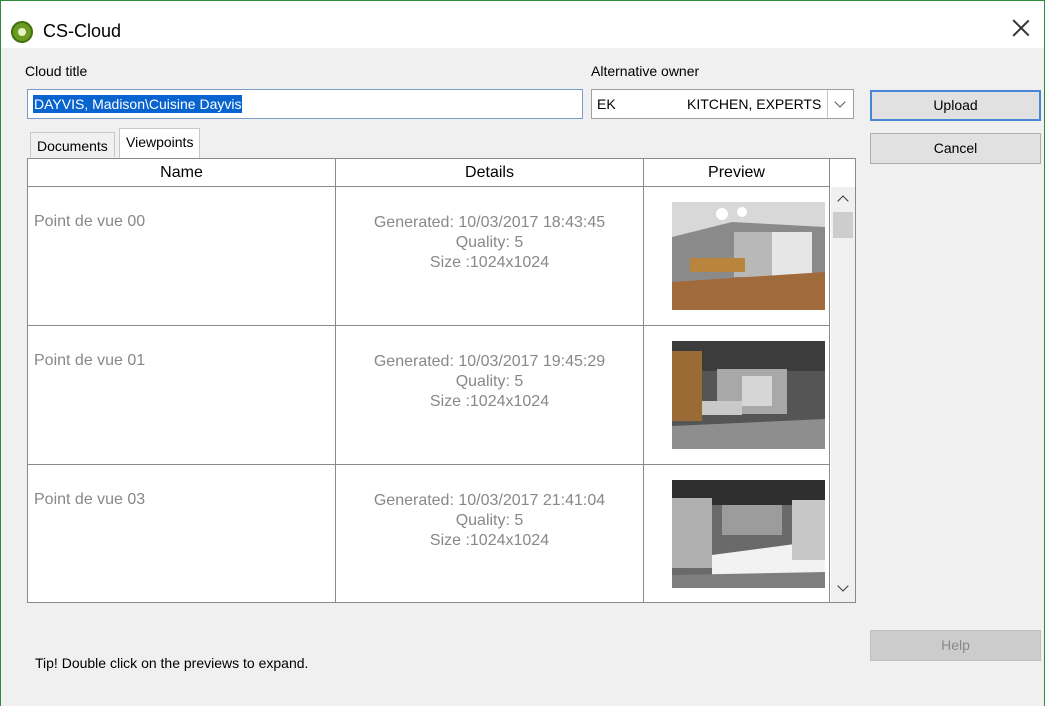 The width and height of the screenshot is (1045, 706). I want to click on viewpoint-name: Point de vue 03, so click(90, 499).